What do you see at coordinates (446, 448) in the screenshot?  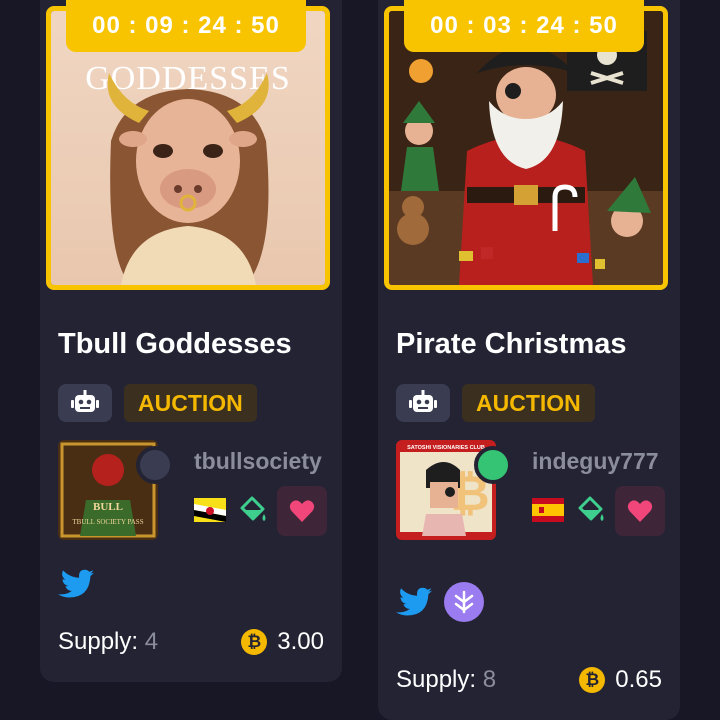 I see `svg-text: SATOSHI VISIONARIES CLUB` at bounding box center [446, 448].